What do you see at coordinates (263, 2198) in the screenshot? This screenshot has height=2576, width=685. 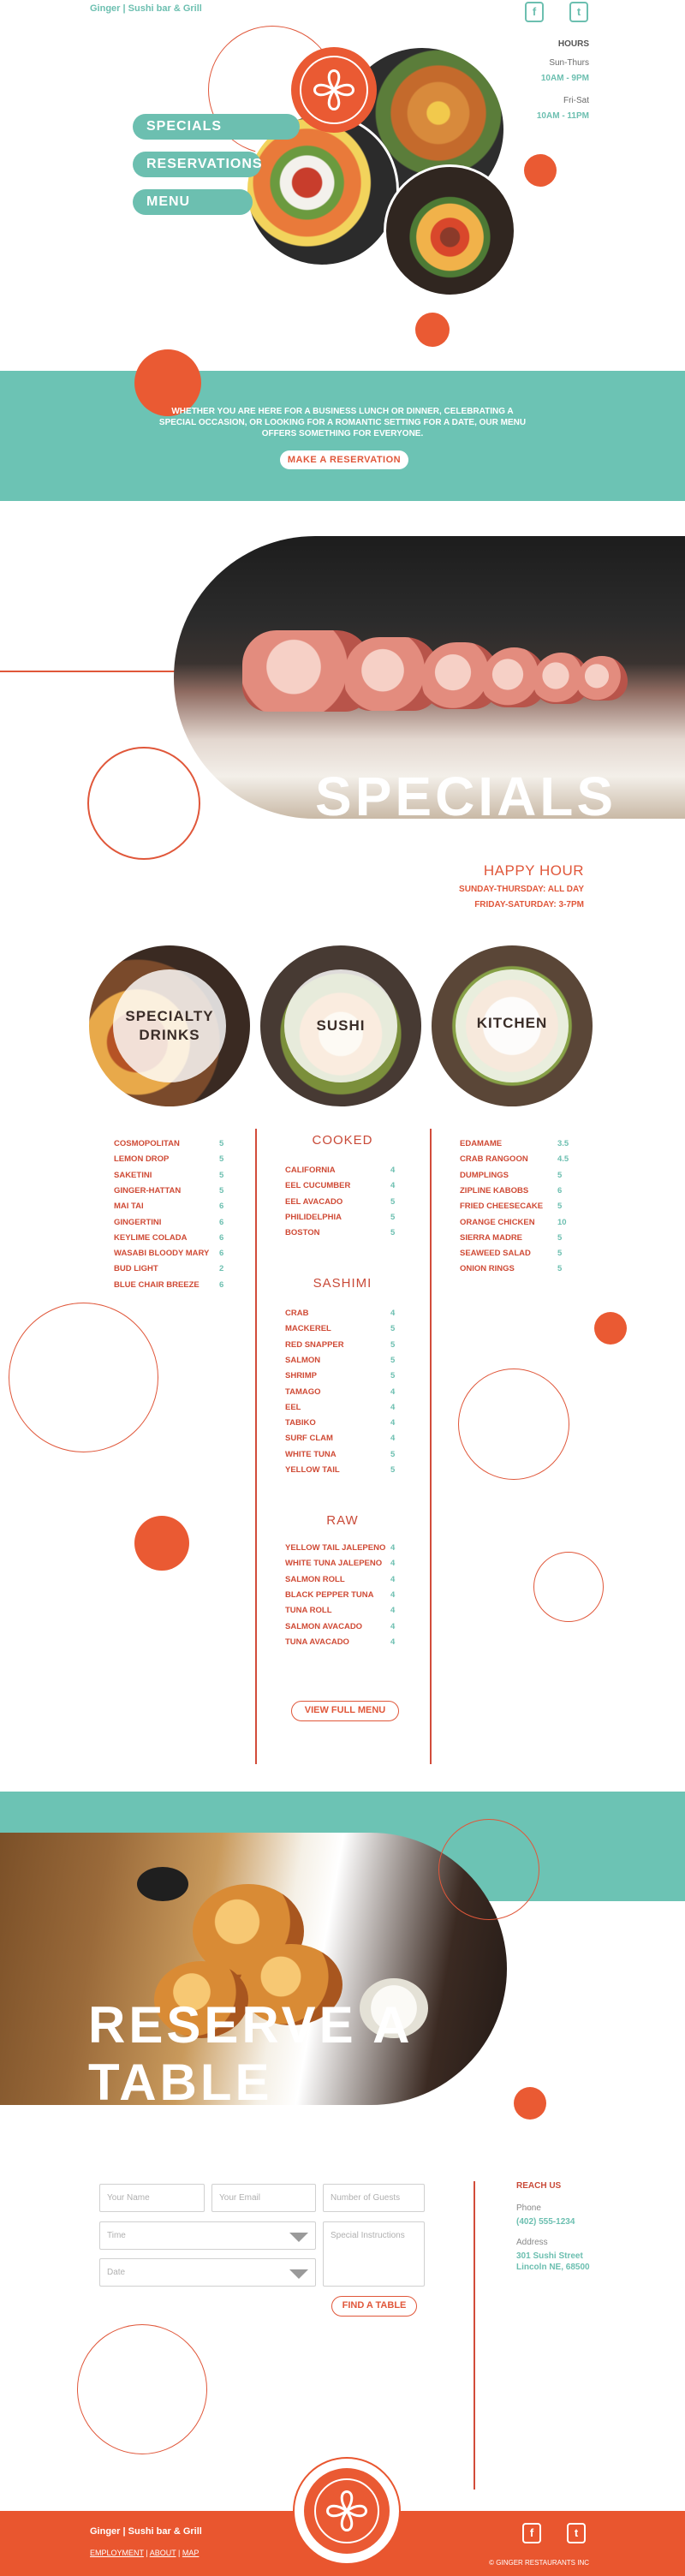 I see `email-field: Your Email` at bounding box center [263, 2198].